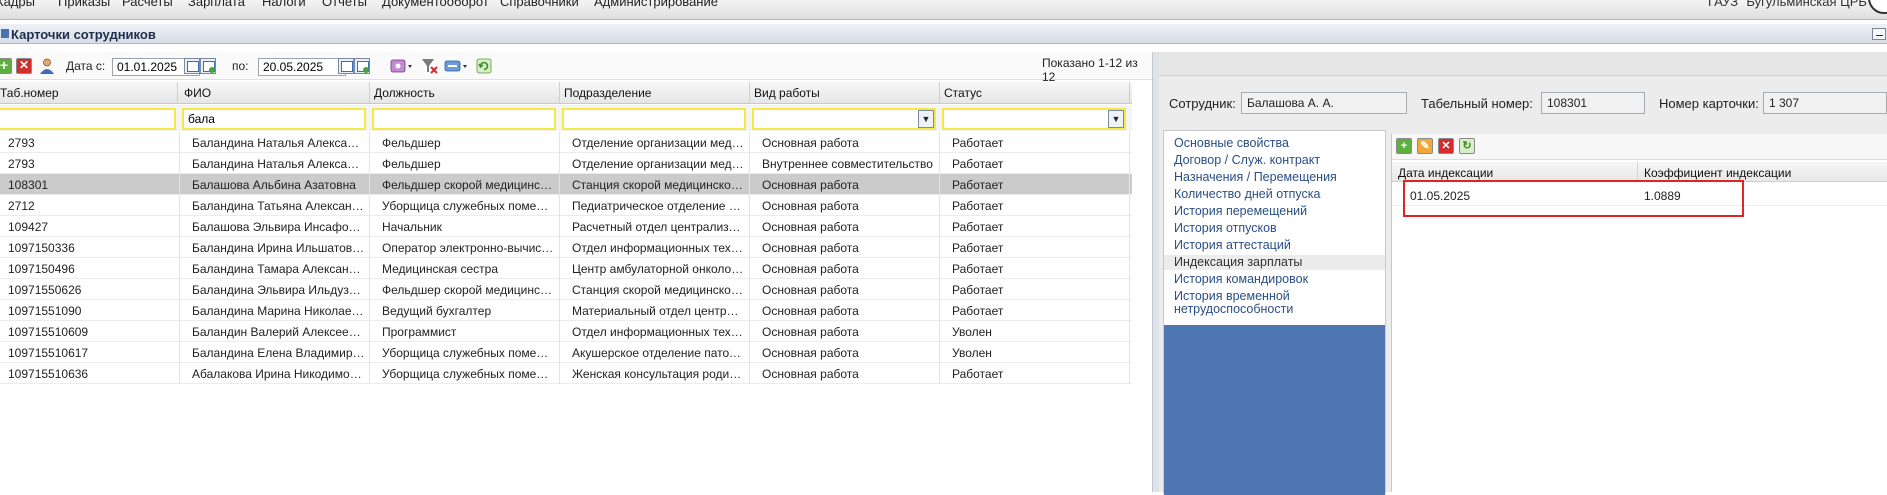 This screenshot has width=1887, height=495. What do you see at coordinates (1034, 119) in the screenshot?
I see `filter-status-select` at bounding box center [1034, 119].